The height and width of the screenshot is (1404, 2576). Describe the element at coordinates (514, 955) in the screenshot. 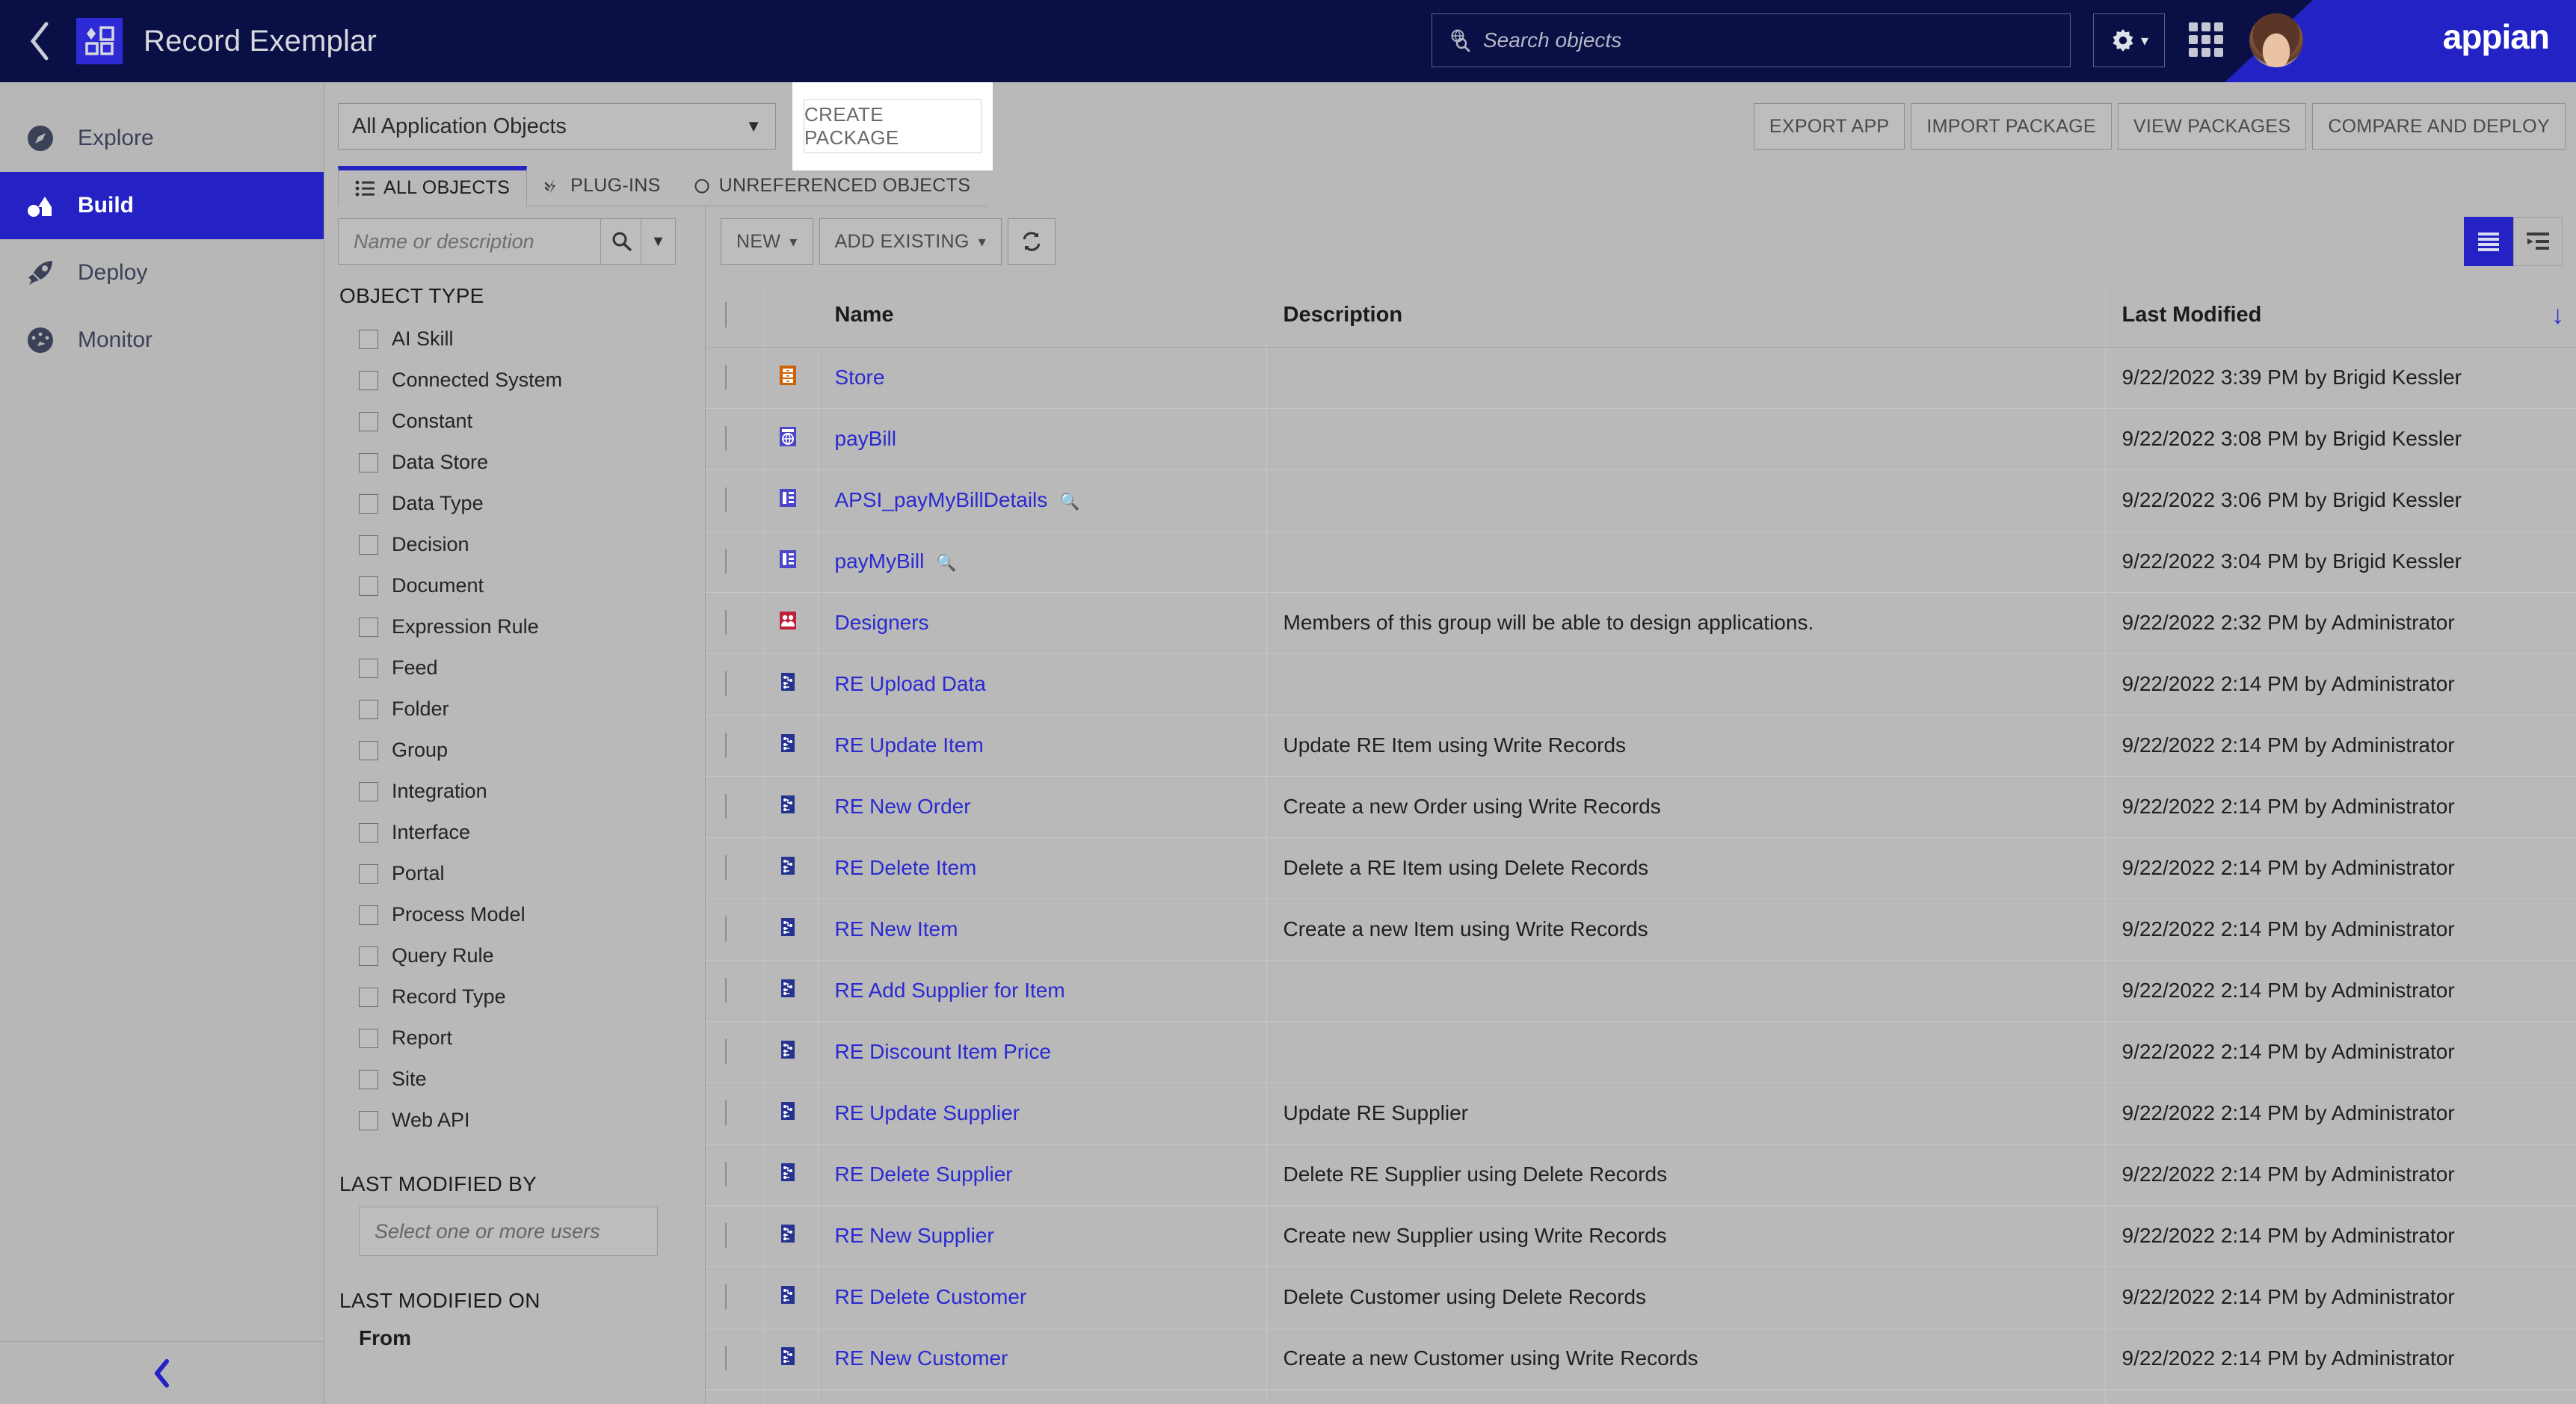

I see `filter-checkbox-query-rule: Query Rule` at that location.